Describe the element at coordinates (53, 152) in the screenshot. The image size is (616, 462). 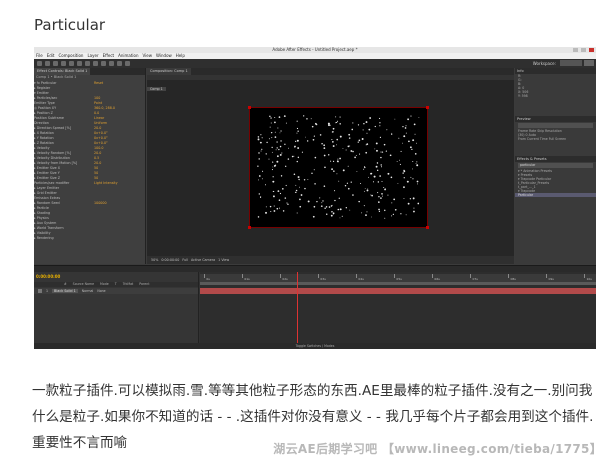
I see `property-label: ▸ Velocity Random [%]` at that location.